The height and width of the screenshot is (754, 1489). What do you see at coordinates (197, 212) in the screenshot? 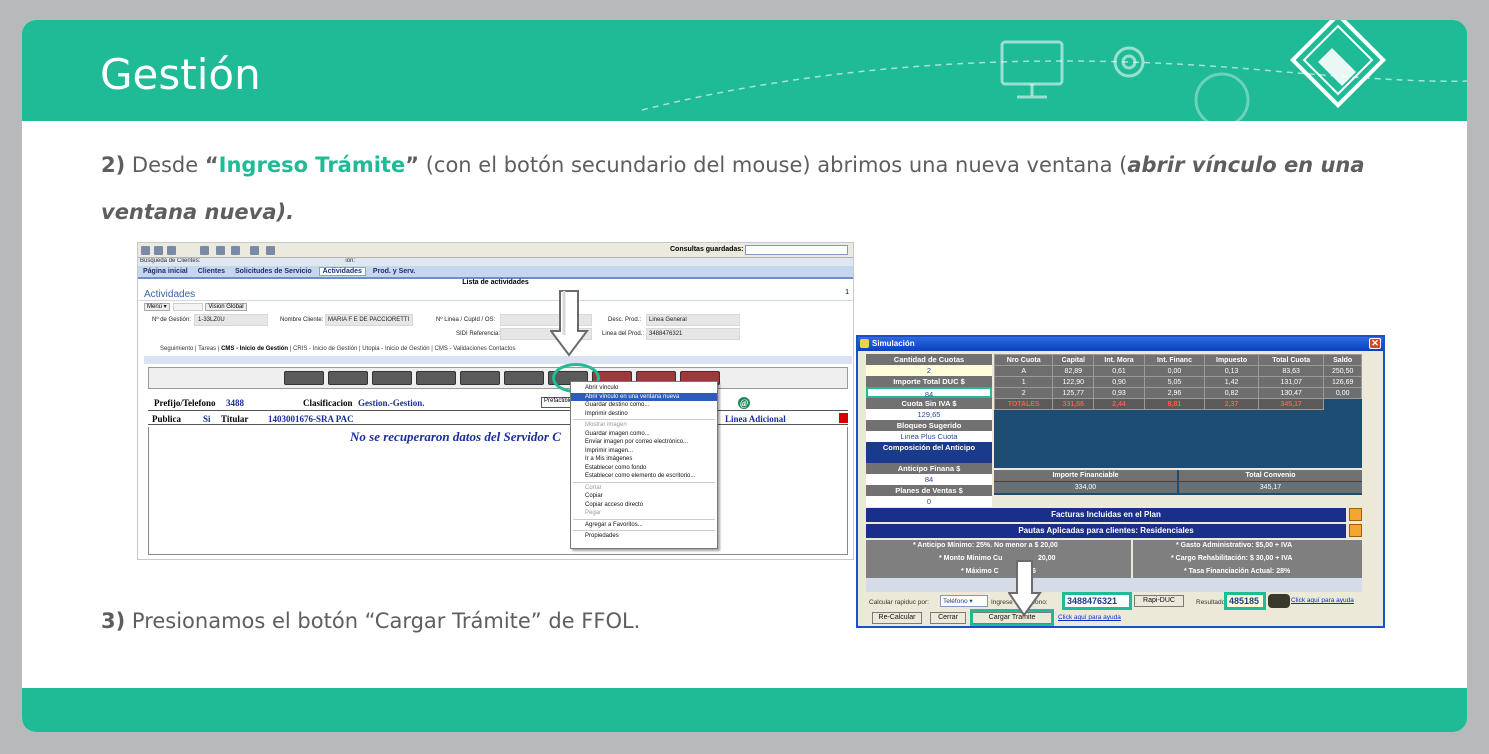
I see `step-2-line-2: ventana nueva).` at bounding box center [197, 212].